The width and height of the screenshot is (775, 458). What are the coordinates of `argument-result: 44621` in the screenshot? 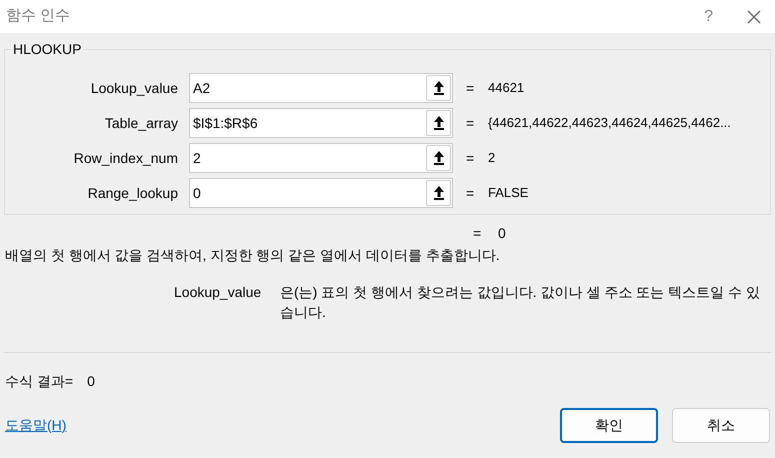 It's located at (506, 88).